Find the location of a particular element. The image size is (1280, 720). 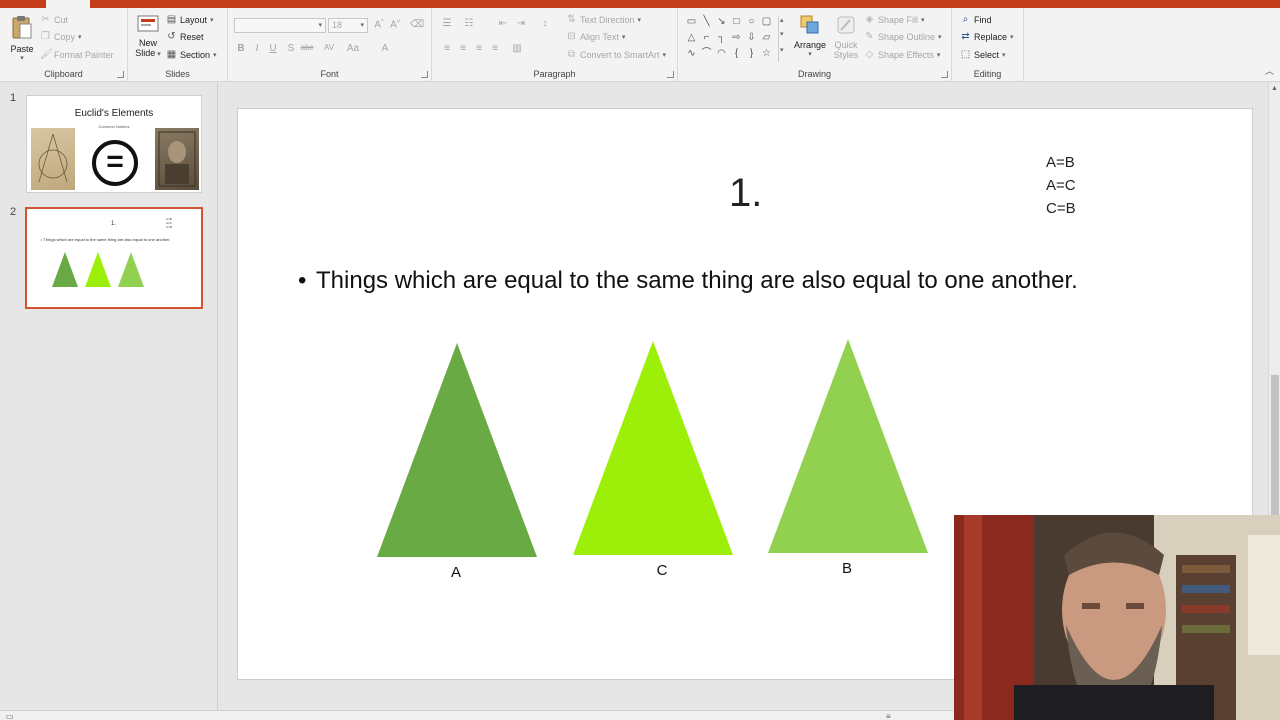

paste-dropdown-caret: ▾ is located at coordinates (22, 59).